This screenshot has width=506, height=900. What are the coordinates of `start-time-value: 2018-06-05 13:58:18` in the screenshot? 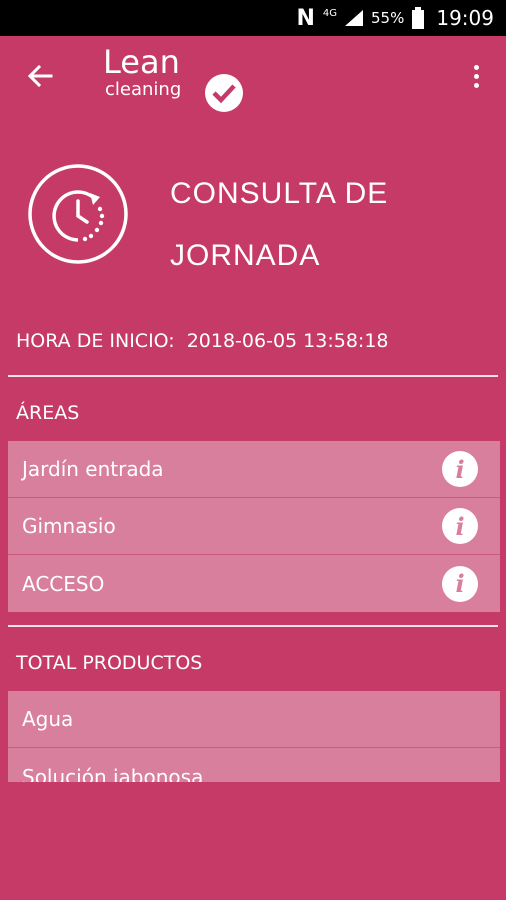 It's located at (287, 341).